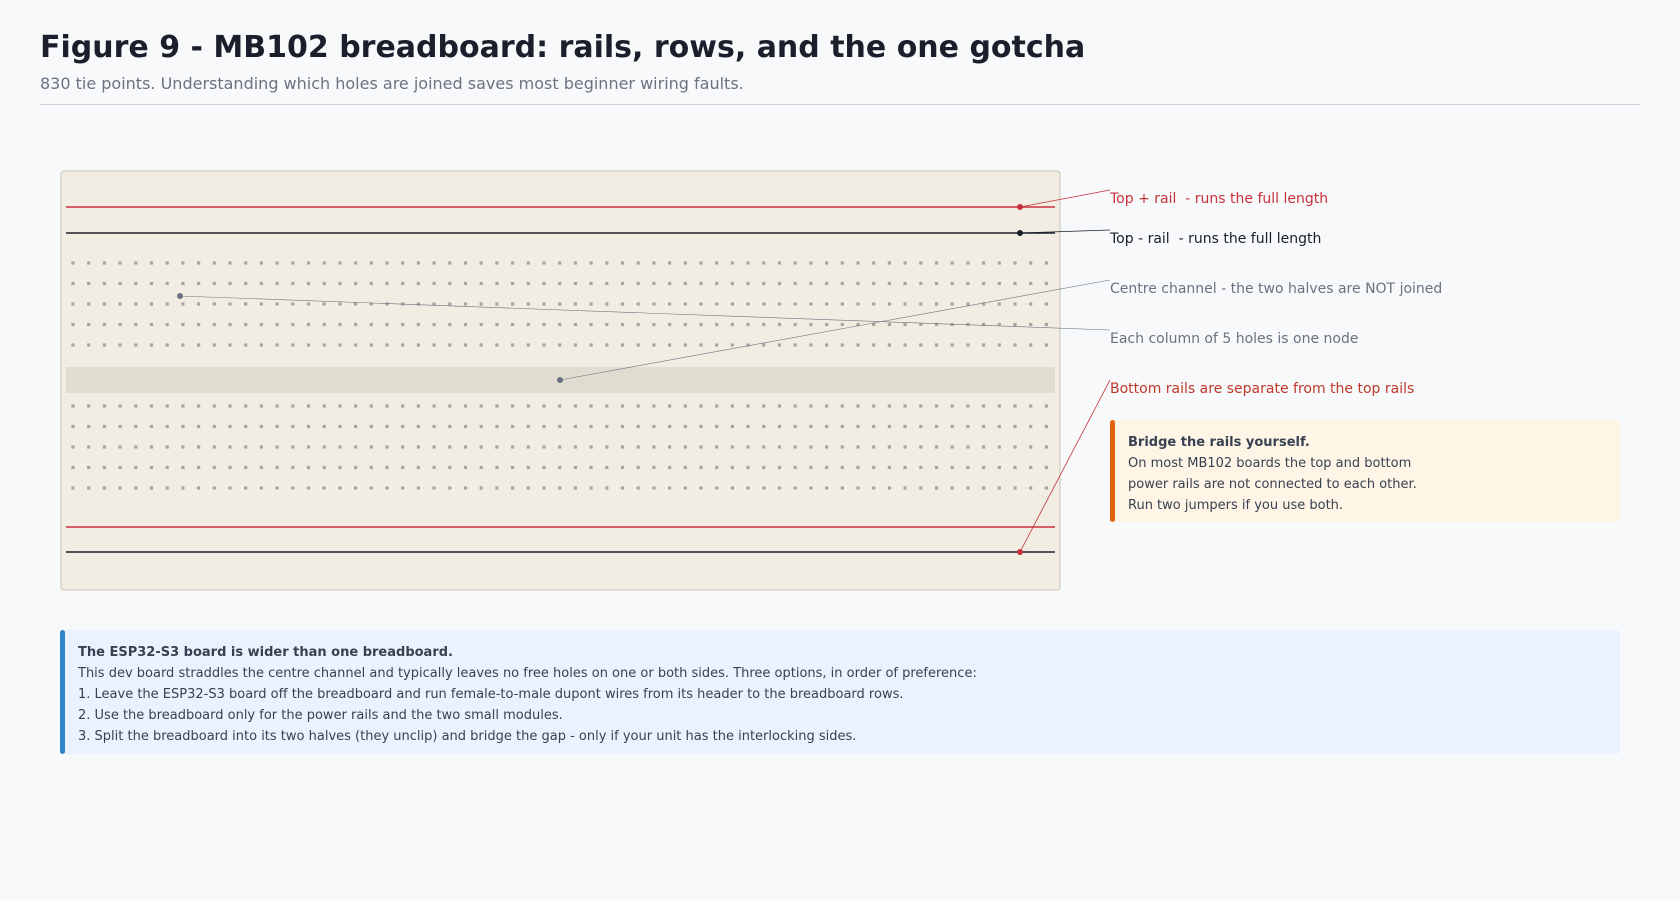 The height and width of the screenshot is (900, 1680). Describe the element at coordinates (1020, 552) in the screenshot. I see `marker-bottom-rails` at that location.